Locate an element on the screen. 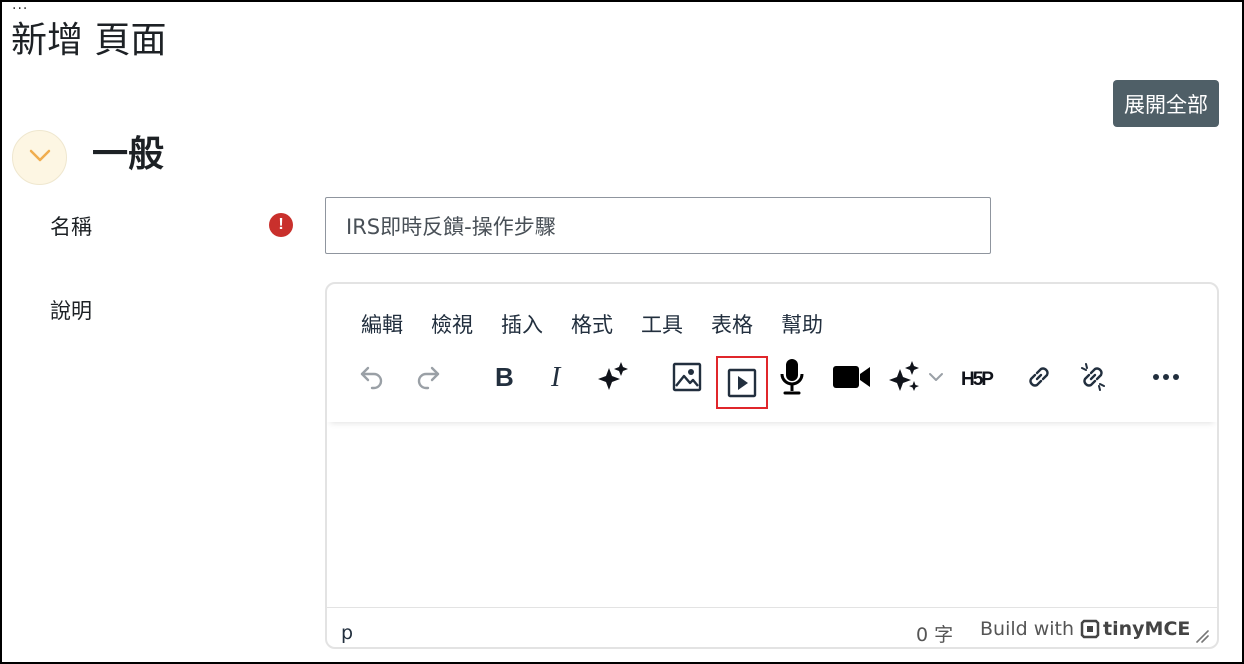 The width and height of the screenshot is (1244, 664). description-label: 說明 is located at coordinates (71, 311).